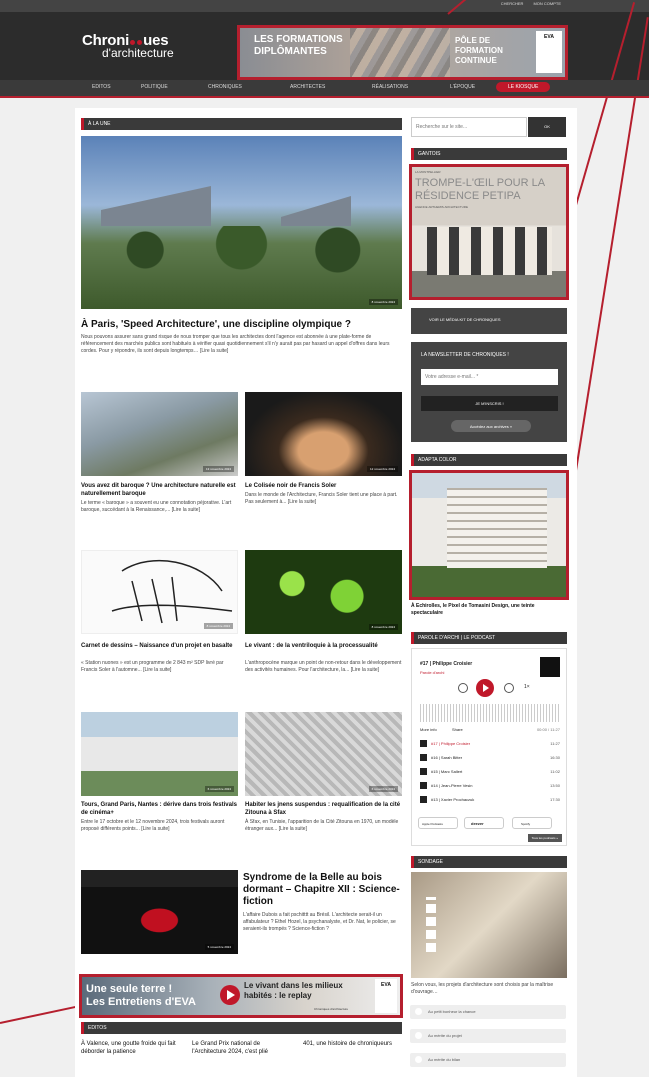 The height and width of the screenshot is (1077, 649). What do you see at coordinates (390, 87) in the screenshot?
I see `nav-realisations: RÉALISATIONS` at bounding box center [390, 87].